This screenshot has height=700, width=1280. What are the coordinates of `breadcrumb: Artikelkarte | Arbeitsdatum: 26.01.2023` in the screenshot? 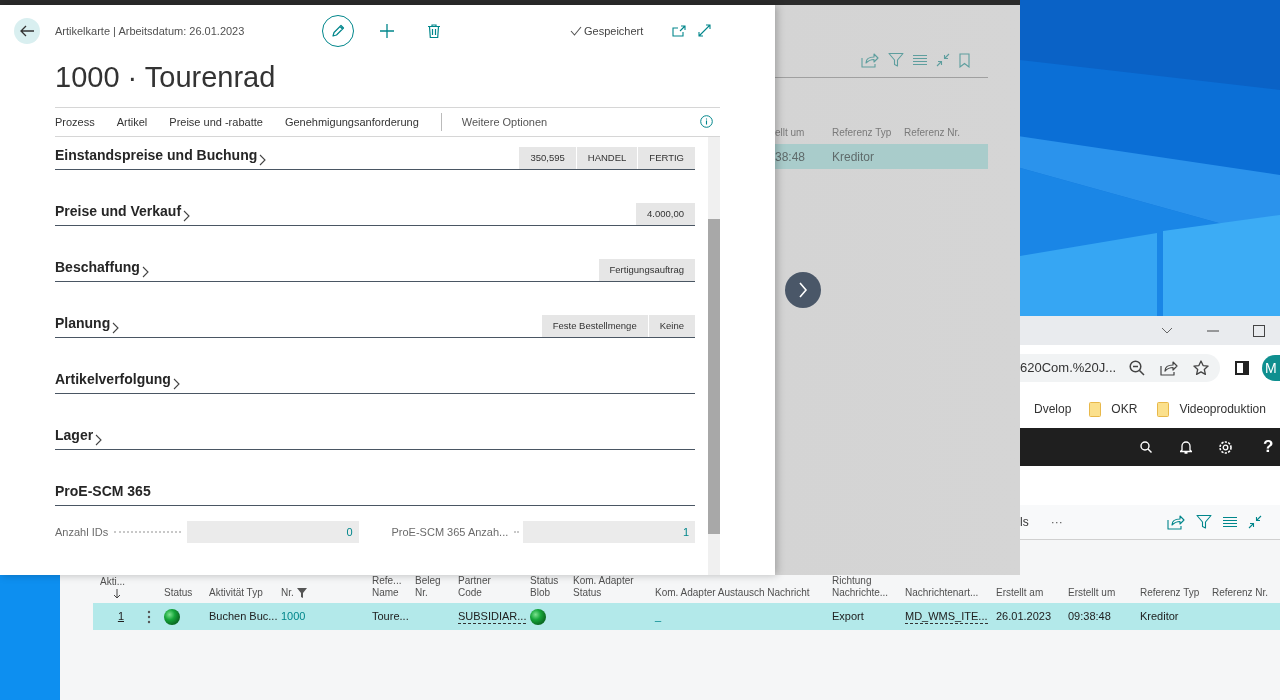 It's located at (150, 31).